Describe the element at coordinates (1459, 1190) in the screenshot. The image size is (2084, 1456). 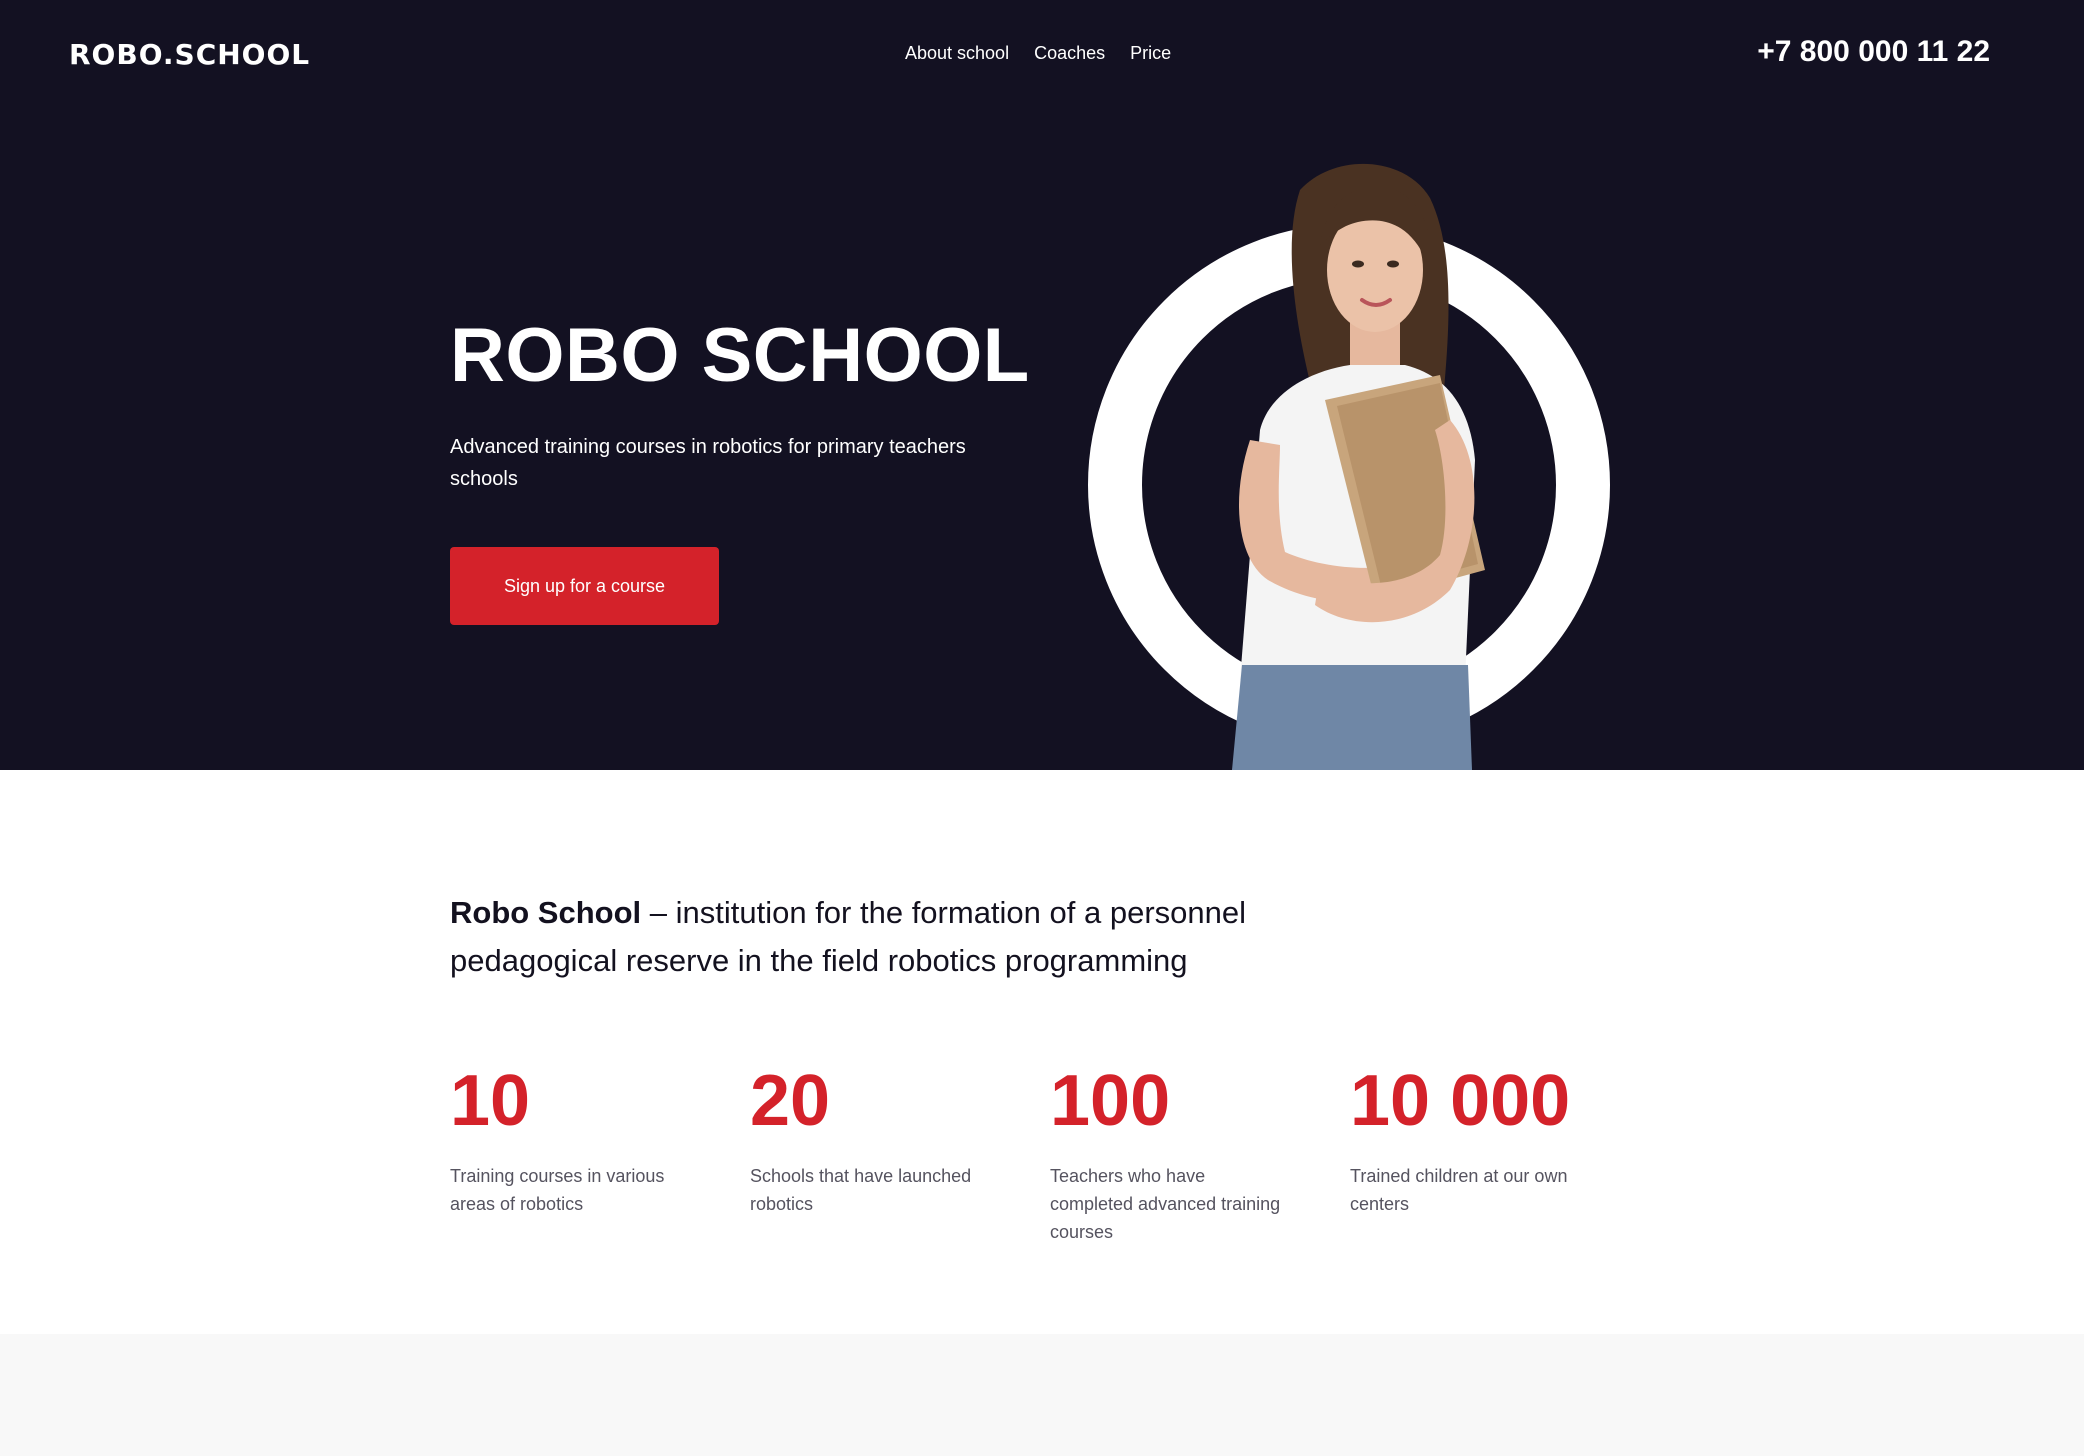
I see `stat-label: Trained children at our own centers` at that location.